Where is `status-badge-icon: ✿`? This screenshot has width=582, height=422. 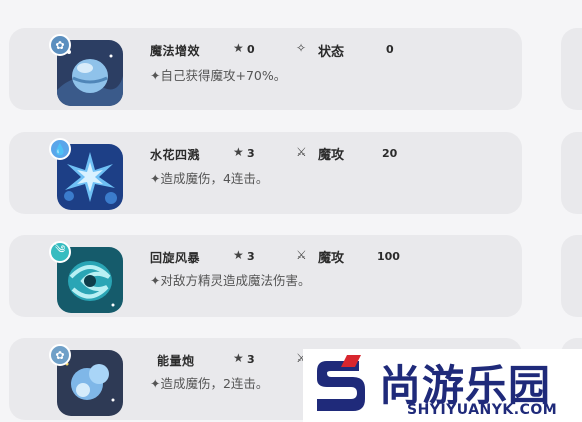 status-badge-icon: ✿ is located at coordinates (60, 45).